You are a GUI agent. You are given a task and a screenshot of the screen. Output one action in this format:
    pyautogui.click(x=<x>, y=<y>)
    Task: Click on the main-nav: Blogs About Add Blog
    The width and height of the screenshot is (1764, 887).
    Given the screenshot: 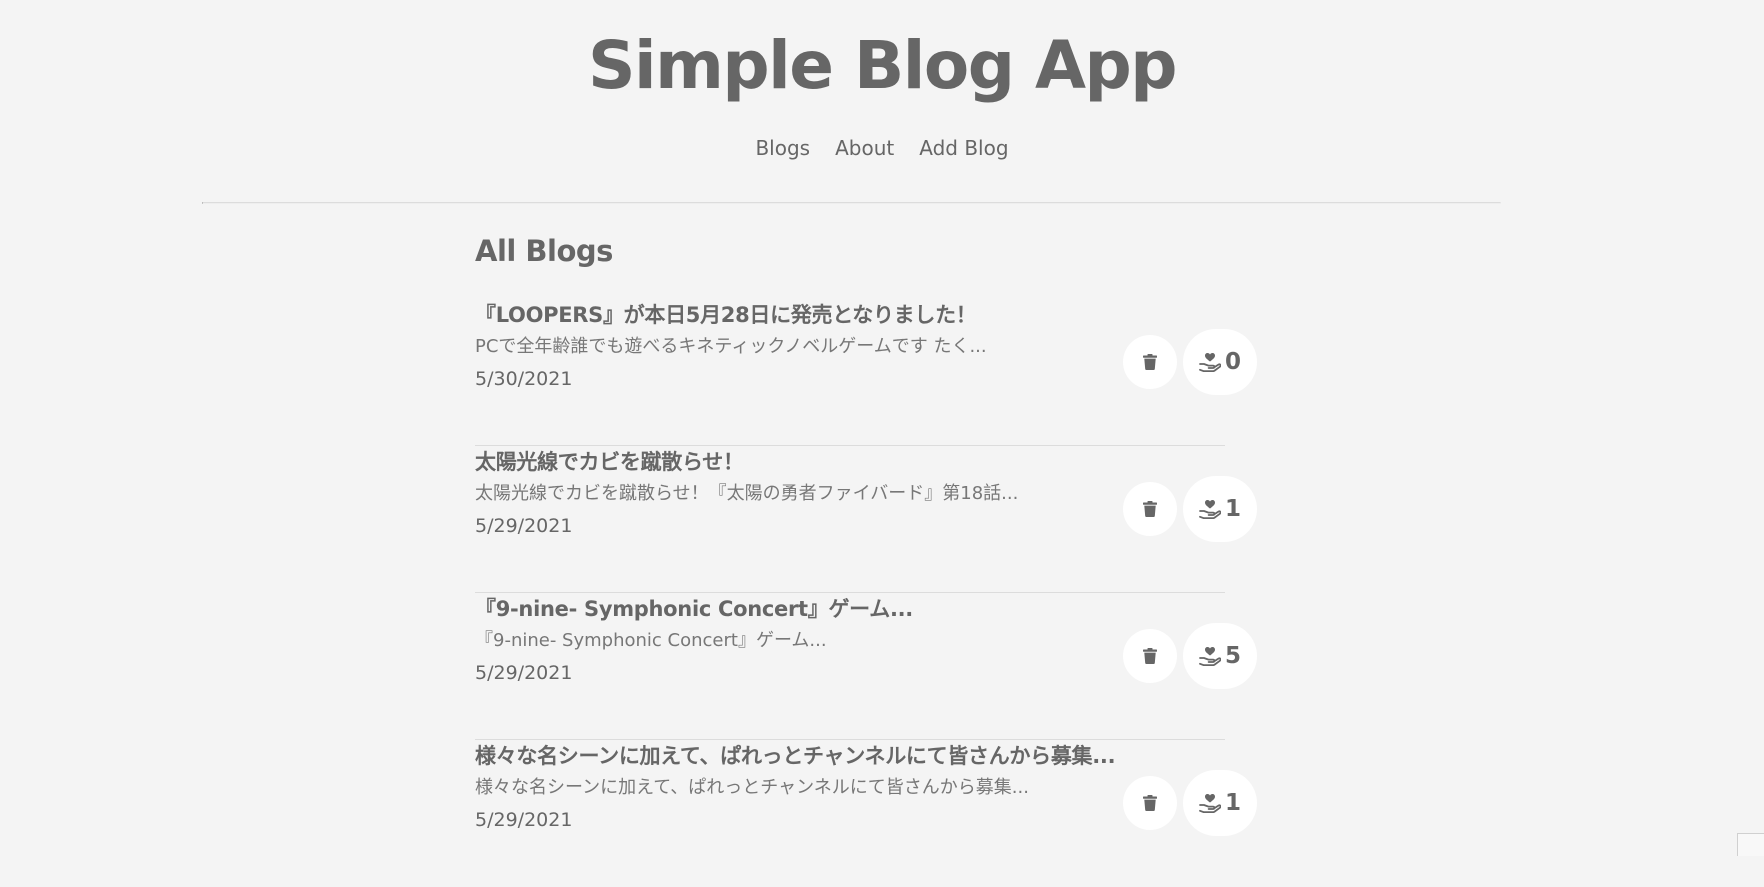 What is the action you would take?
    pyautogui.click(x=882, y=148)
    